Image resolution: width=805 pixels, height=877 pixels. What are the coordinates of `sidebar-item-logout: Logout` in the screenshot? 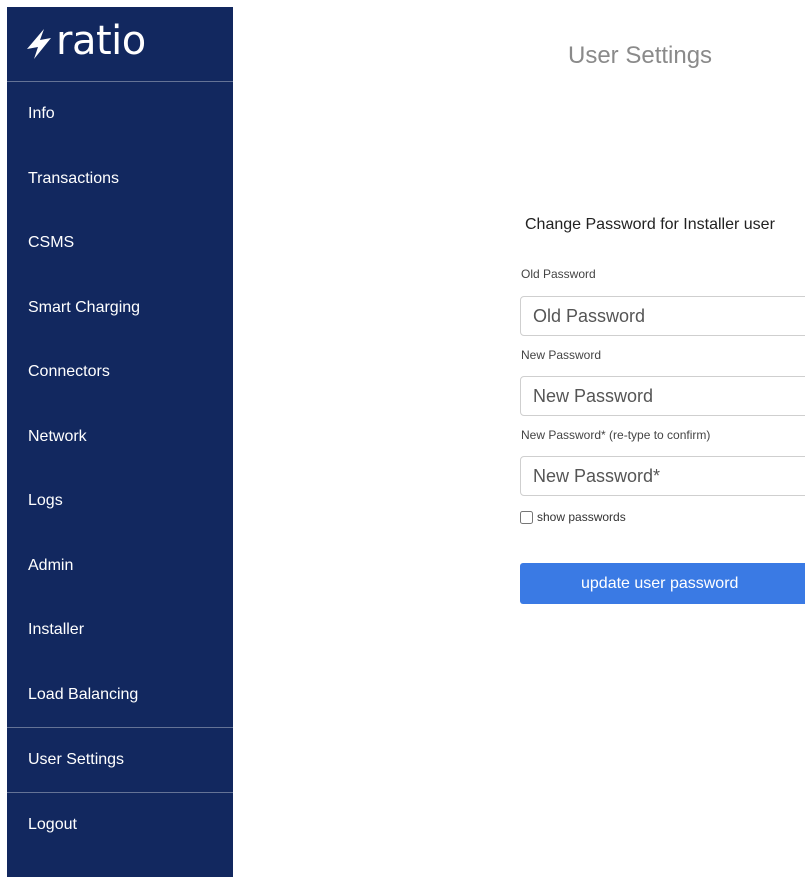 It's located at (120, 824).